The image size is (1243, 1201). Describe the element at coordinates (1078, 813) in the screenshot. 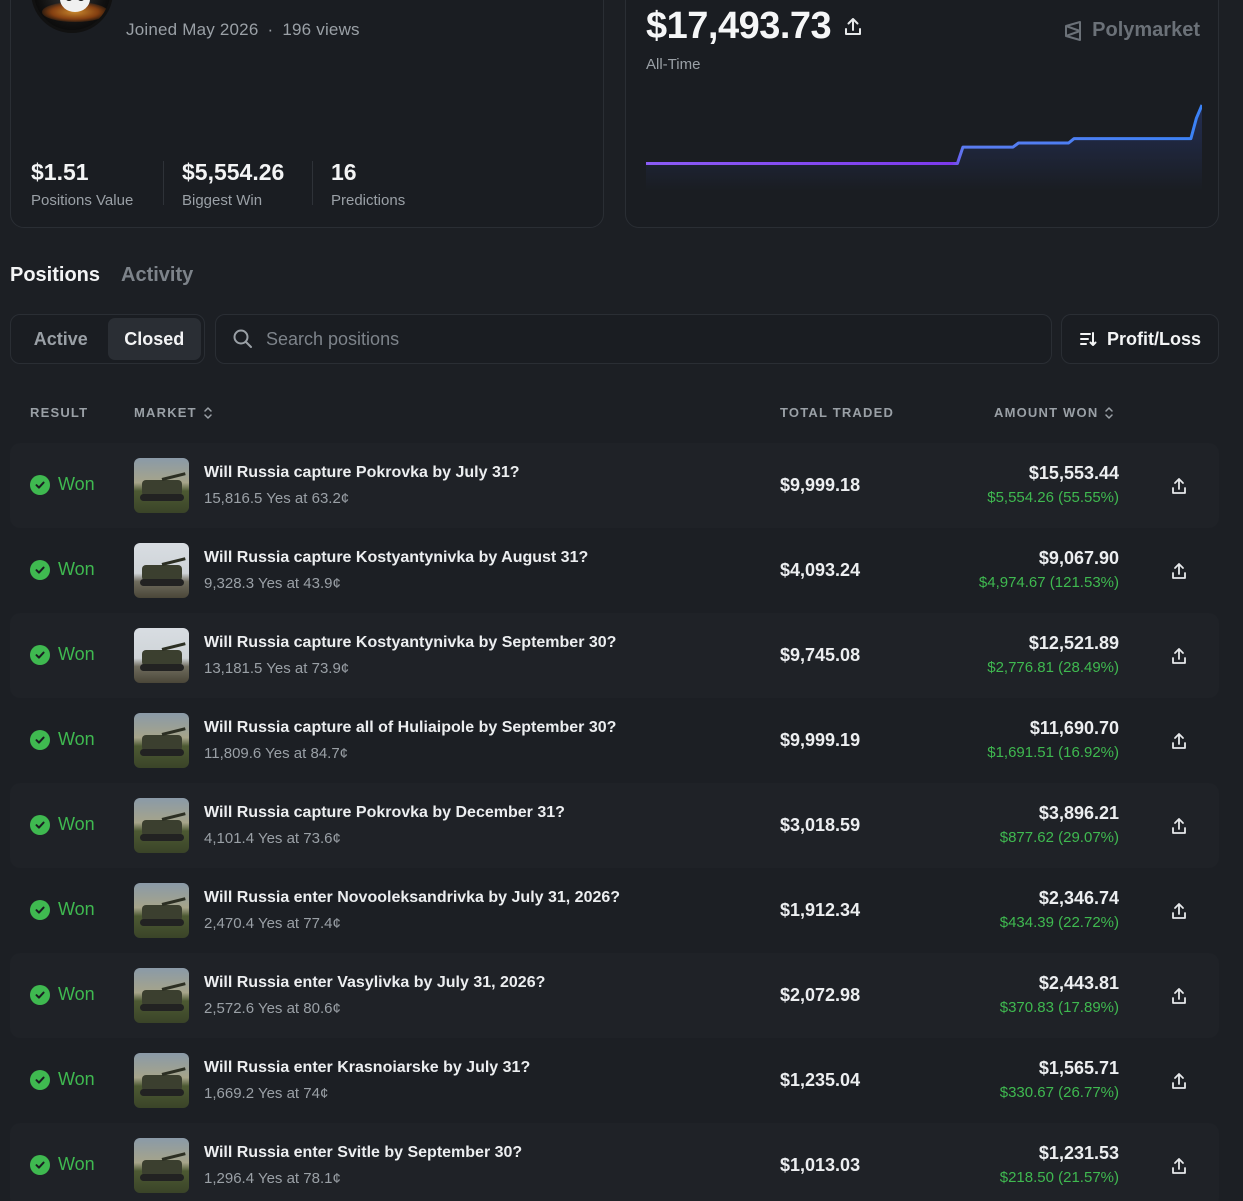

I see `amount-won: $3,896.21` at that location.